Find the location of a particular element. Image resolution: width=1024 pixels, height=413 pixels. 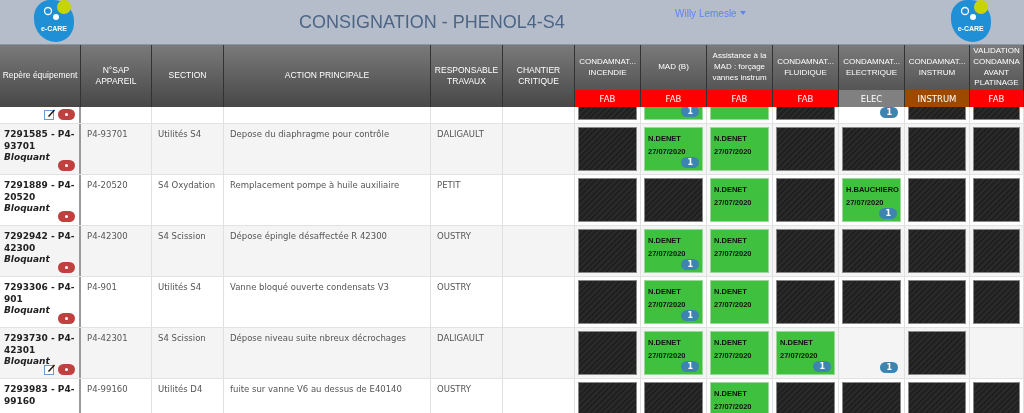

table-cell-text: Dépose niveau suite nbreux décrochages is located at coordinates (318, 338).